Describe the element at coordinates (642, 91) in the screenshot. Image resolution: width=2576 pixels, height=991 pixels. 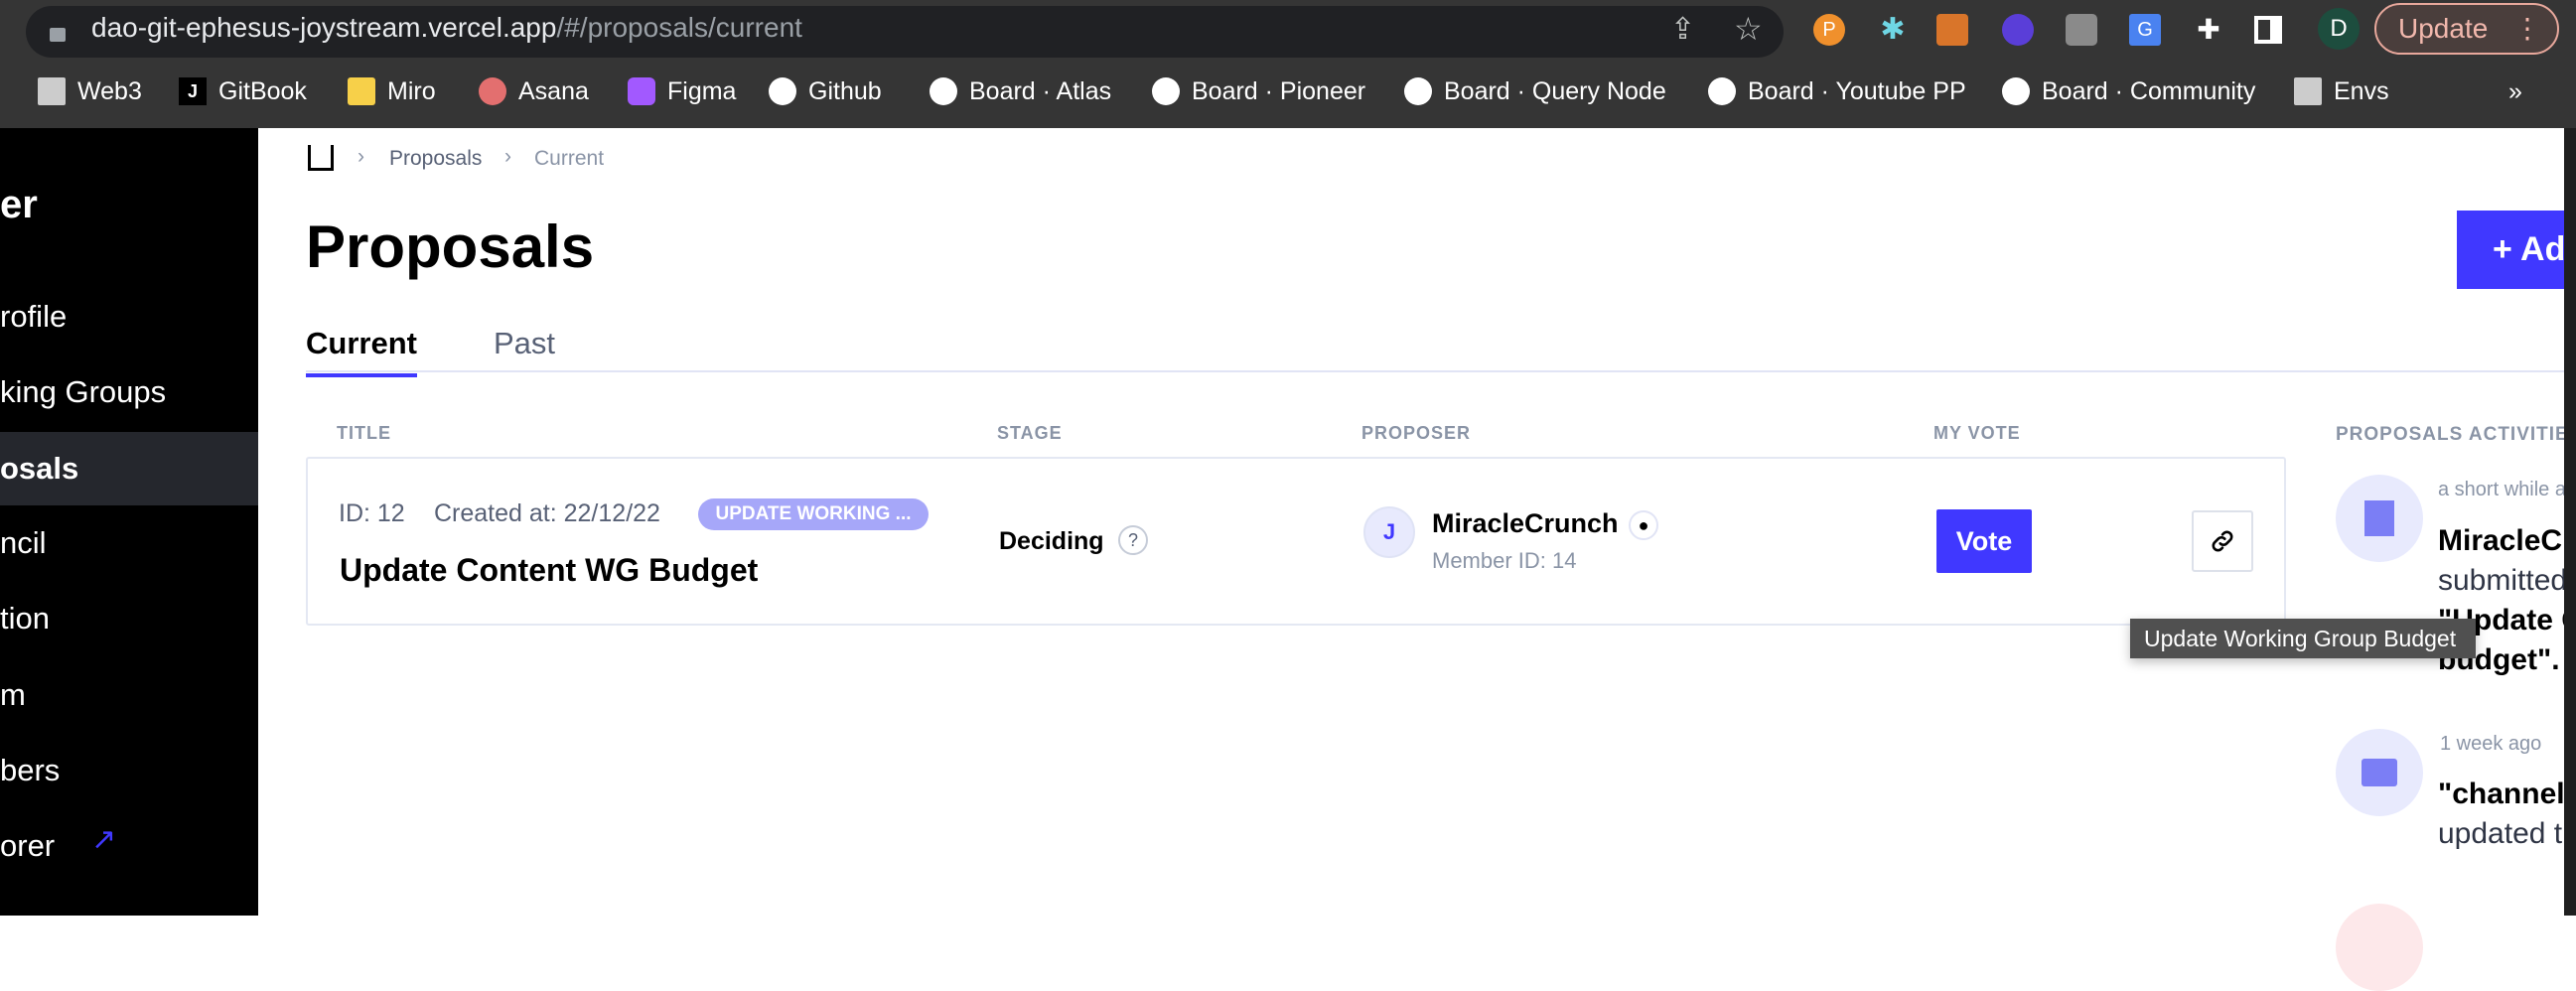
I see `figma-icon` at that location.